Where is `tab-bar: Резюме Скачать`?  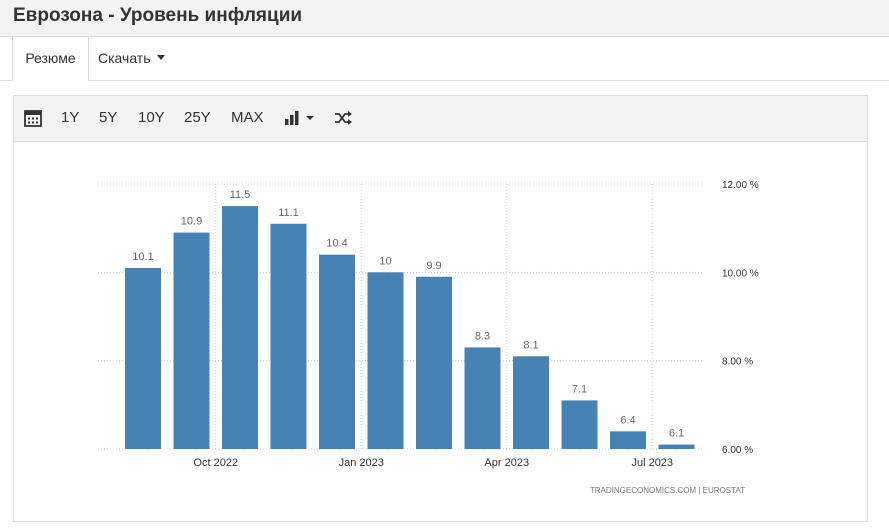 tab-bar: Резюме Скачать is located at coordinates (444, 59).